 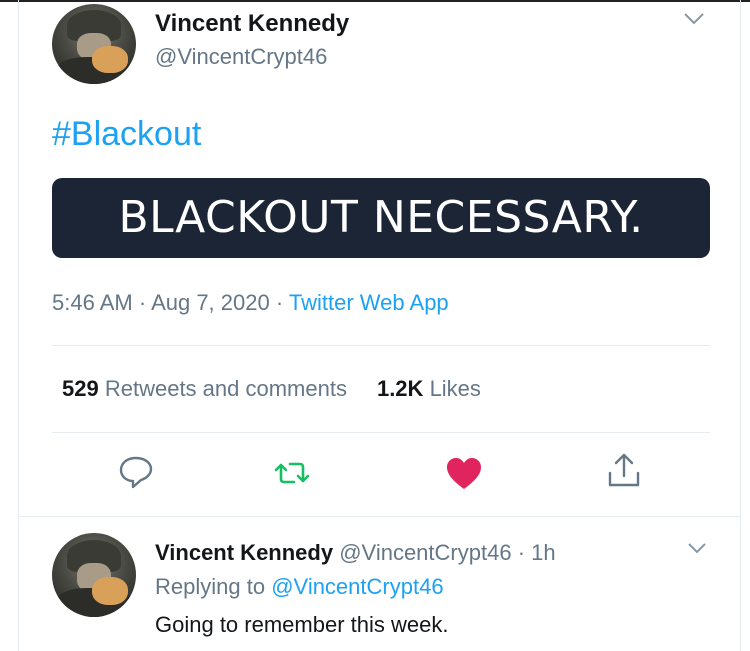 I want to click on tweet-date: Aug 7, 2020, so click(x=210, y=302).